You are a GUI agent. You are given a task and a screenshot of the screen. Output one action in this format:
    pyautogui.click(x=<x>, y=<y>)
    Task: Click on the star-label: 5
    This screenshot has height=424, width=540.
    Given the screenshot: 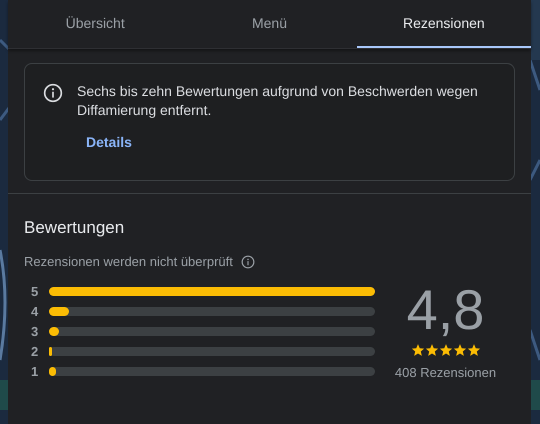 What is the action you would take?
    pyautogui.click(x=35, y=291)
    